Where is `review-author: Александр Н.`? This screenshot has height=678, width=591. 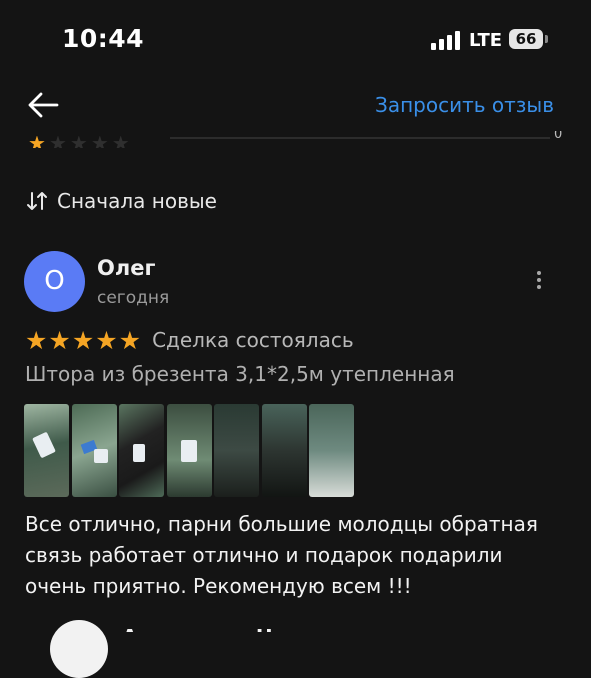
review-author: Александр Н. is located at coordinates (201, 628).